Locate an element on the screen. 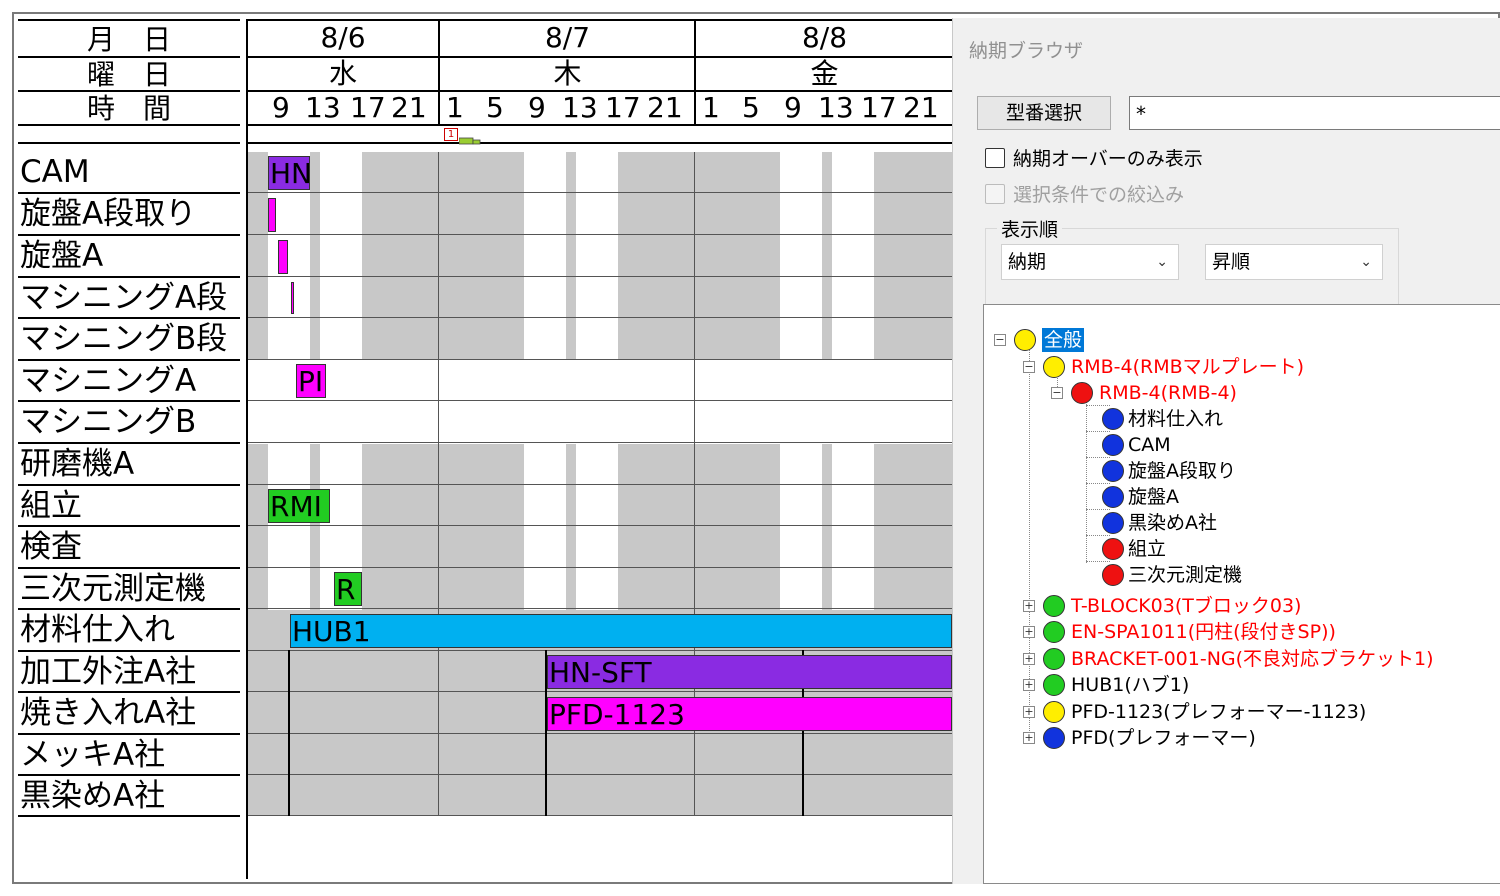 The width and height of the screenshot is (1500, 896). weekday-label: 木 is located at coordinates (567, 73).